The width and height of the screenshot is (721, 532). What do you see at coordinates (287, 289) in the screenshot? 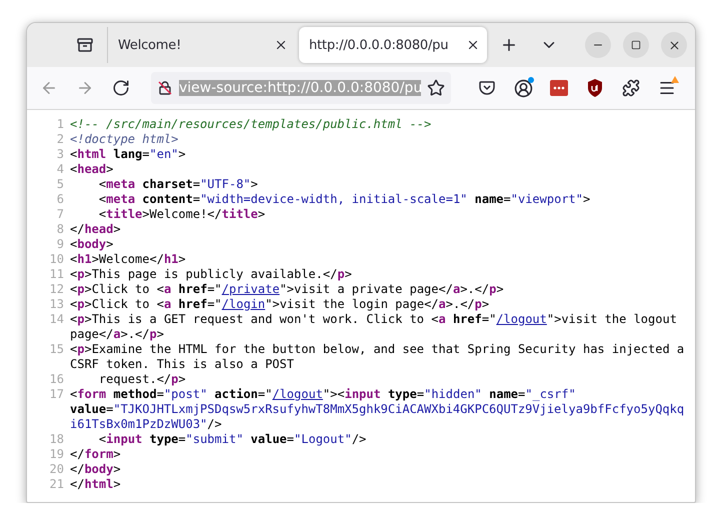
I see `code-line: <p>Click to <a href="/private">visit a private page</a>.</p>` at bounding box center [287, 289].